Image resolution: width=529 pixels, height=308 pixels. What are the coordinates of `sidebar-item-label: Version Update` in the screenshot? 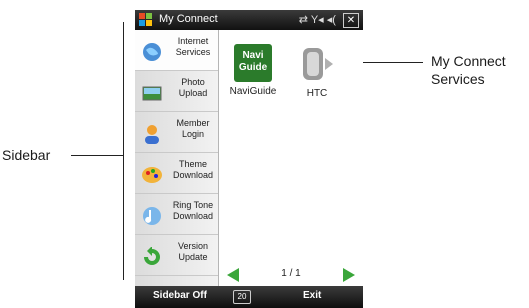 It's located at (193, 251).